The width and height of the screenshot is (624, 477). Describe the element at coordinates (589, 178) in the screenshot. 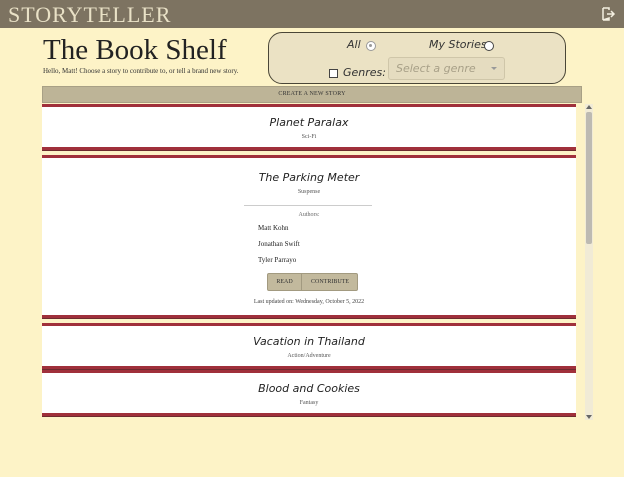

I see `scrollbar-thumb` at that location.